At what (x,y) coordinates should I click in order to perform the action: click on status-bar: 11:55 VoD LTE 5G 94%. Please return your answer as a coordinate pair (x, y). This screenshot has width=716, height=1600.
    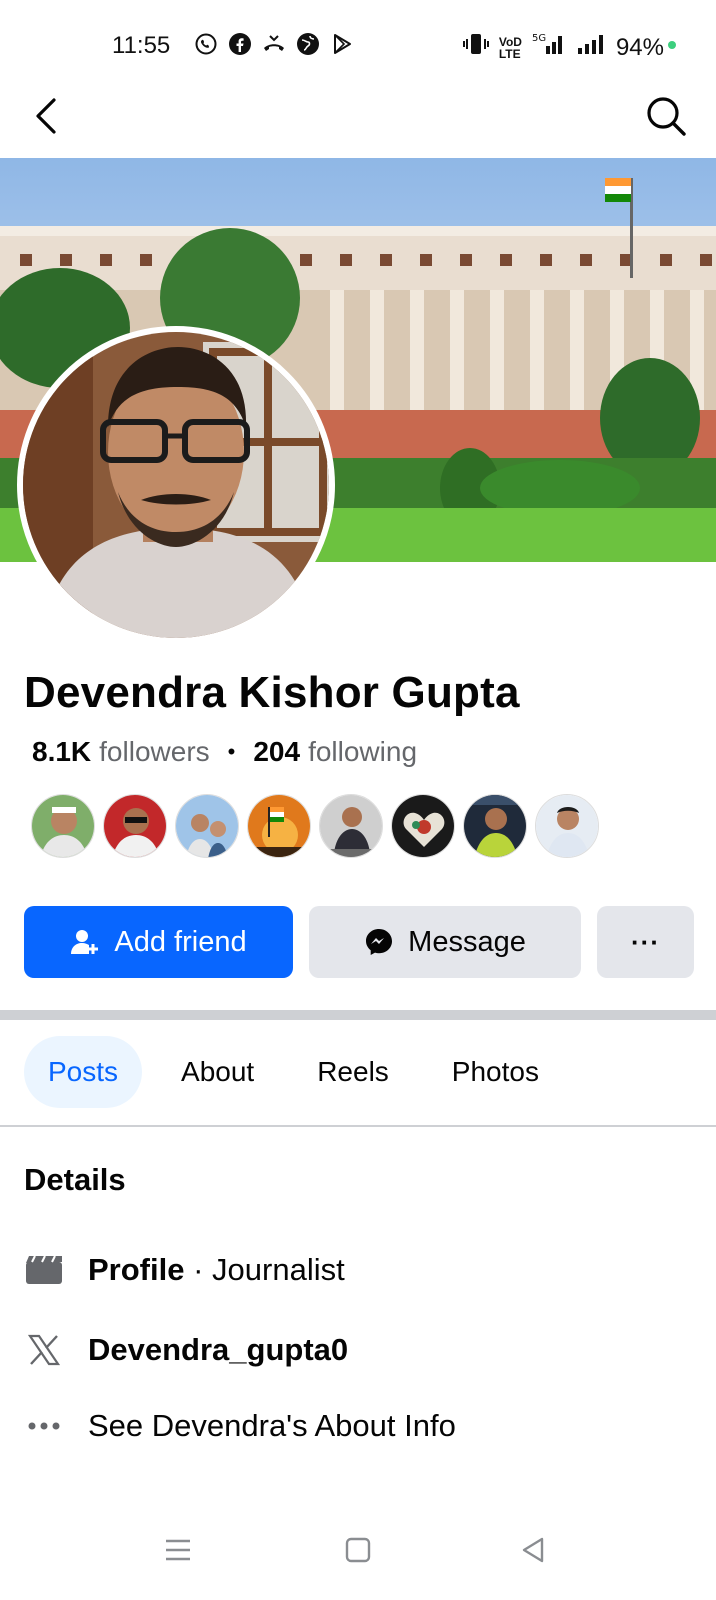
    Looking at the image, I should click on (358, 45).